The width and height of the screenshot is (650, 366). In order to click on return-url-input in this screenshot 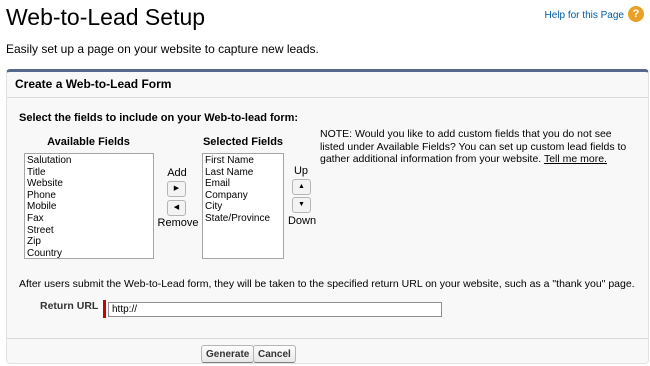, I will do `click(275, 309)`.